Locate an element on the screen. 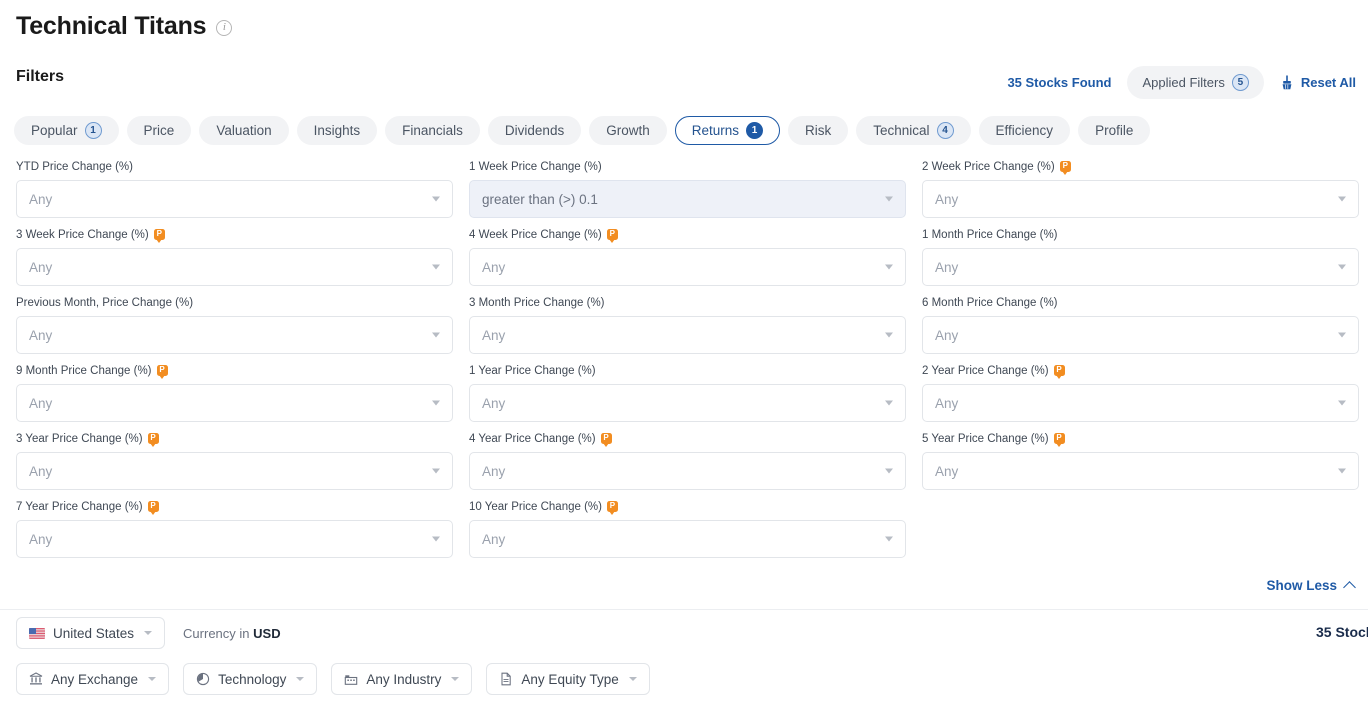 The height and width of the screenshot is (704, 1368). filter-label: 4 Year Price Change (%) is located at coordinates (532, 439).